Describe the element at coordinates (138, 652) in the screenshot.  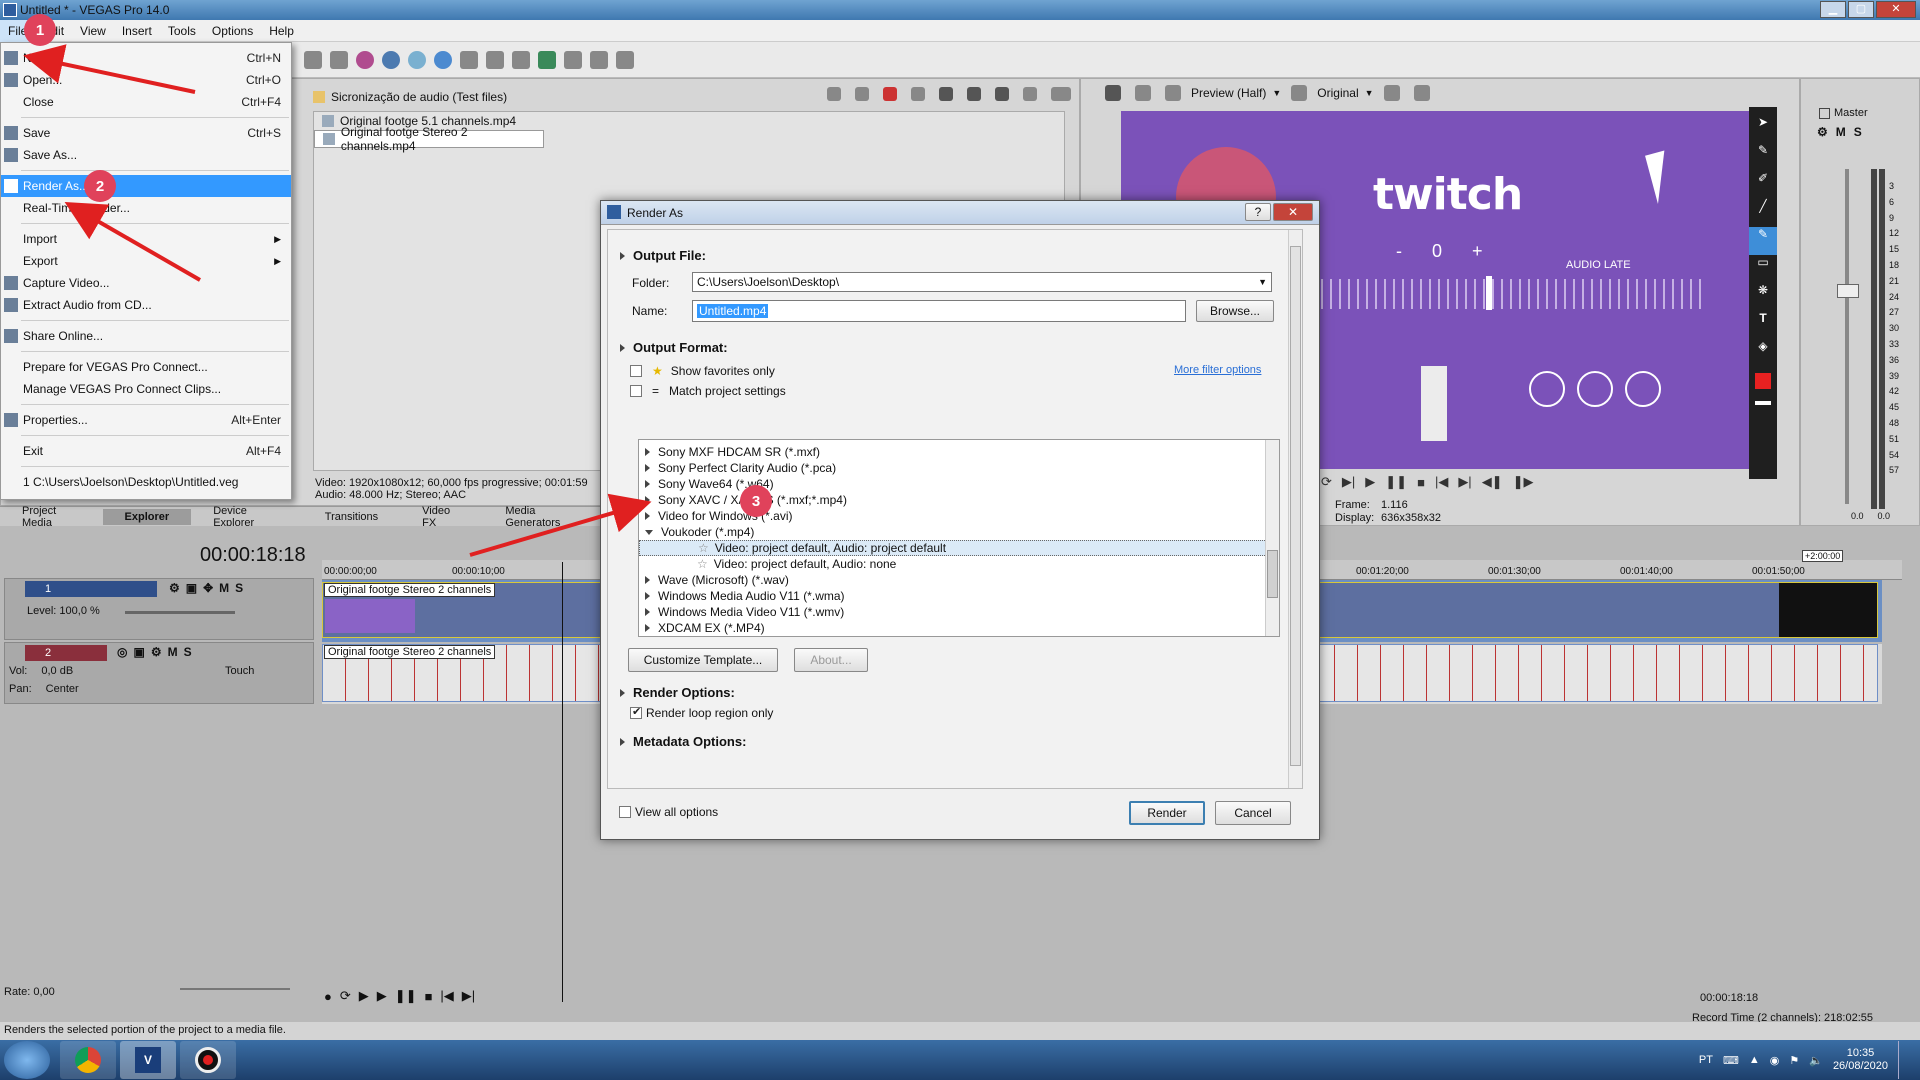
I see `invert-phase-icon: ▣` at that location.